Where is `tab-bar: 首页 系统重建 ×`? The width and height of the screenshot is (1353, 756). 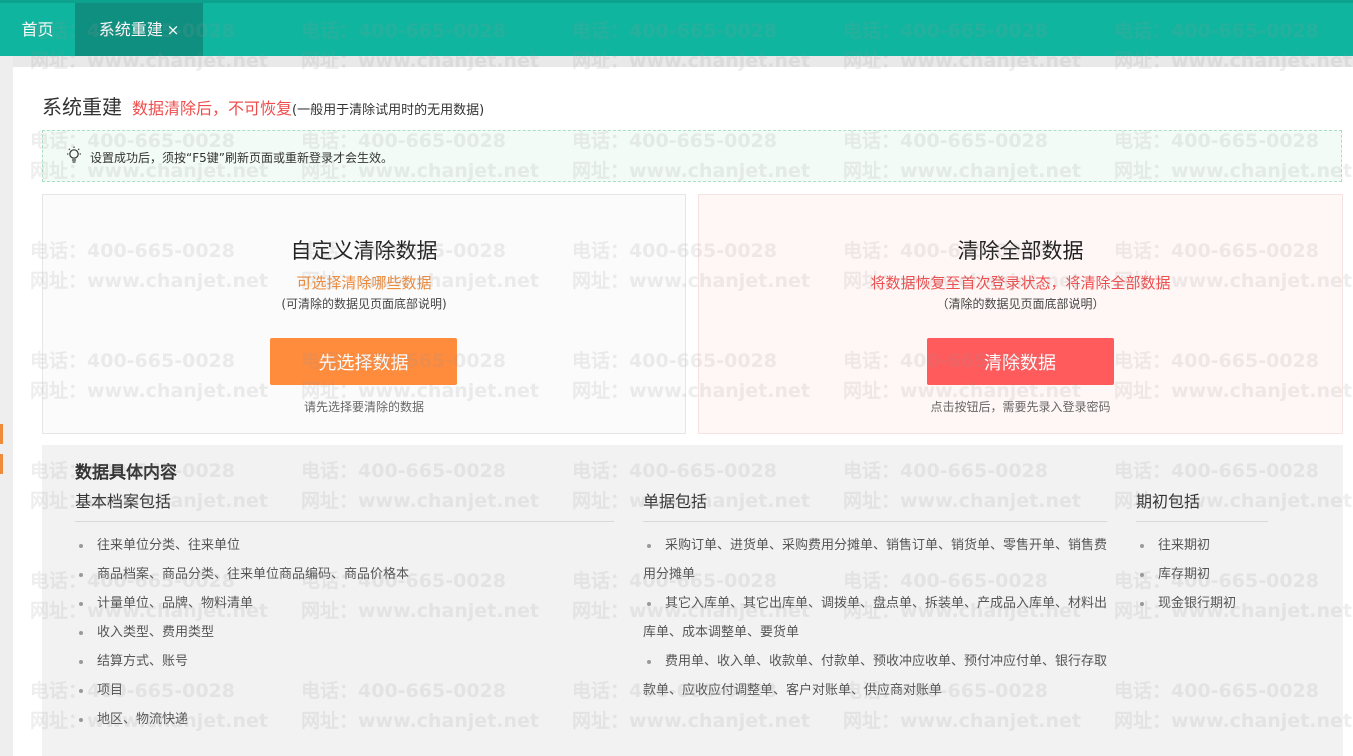 tab-bar: 首页 系统重建 × is located at coordinates (676, 28).